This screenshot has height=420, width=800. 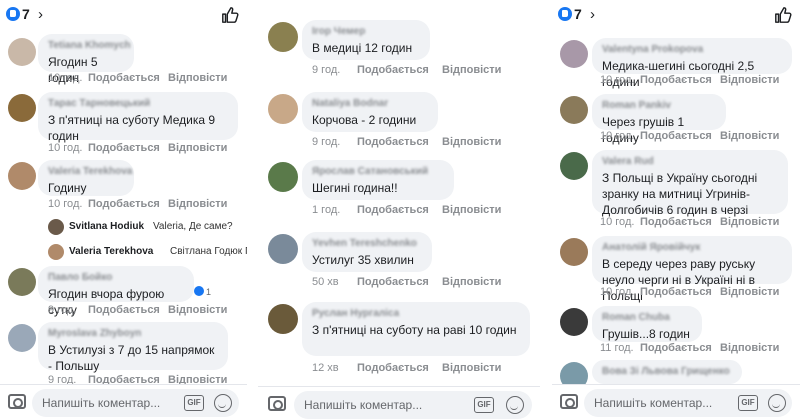 I want to click on comment-time: 12 хв, so click(x=325, y=368).